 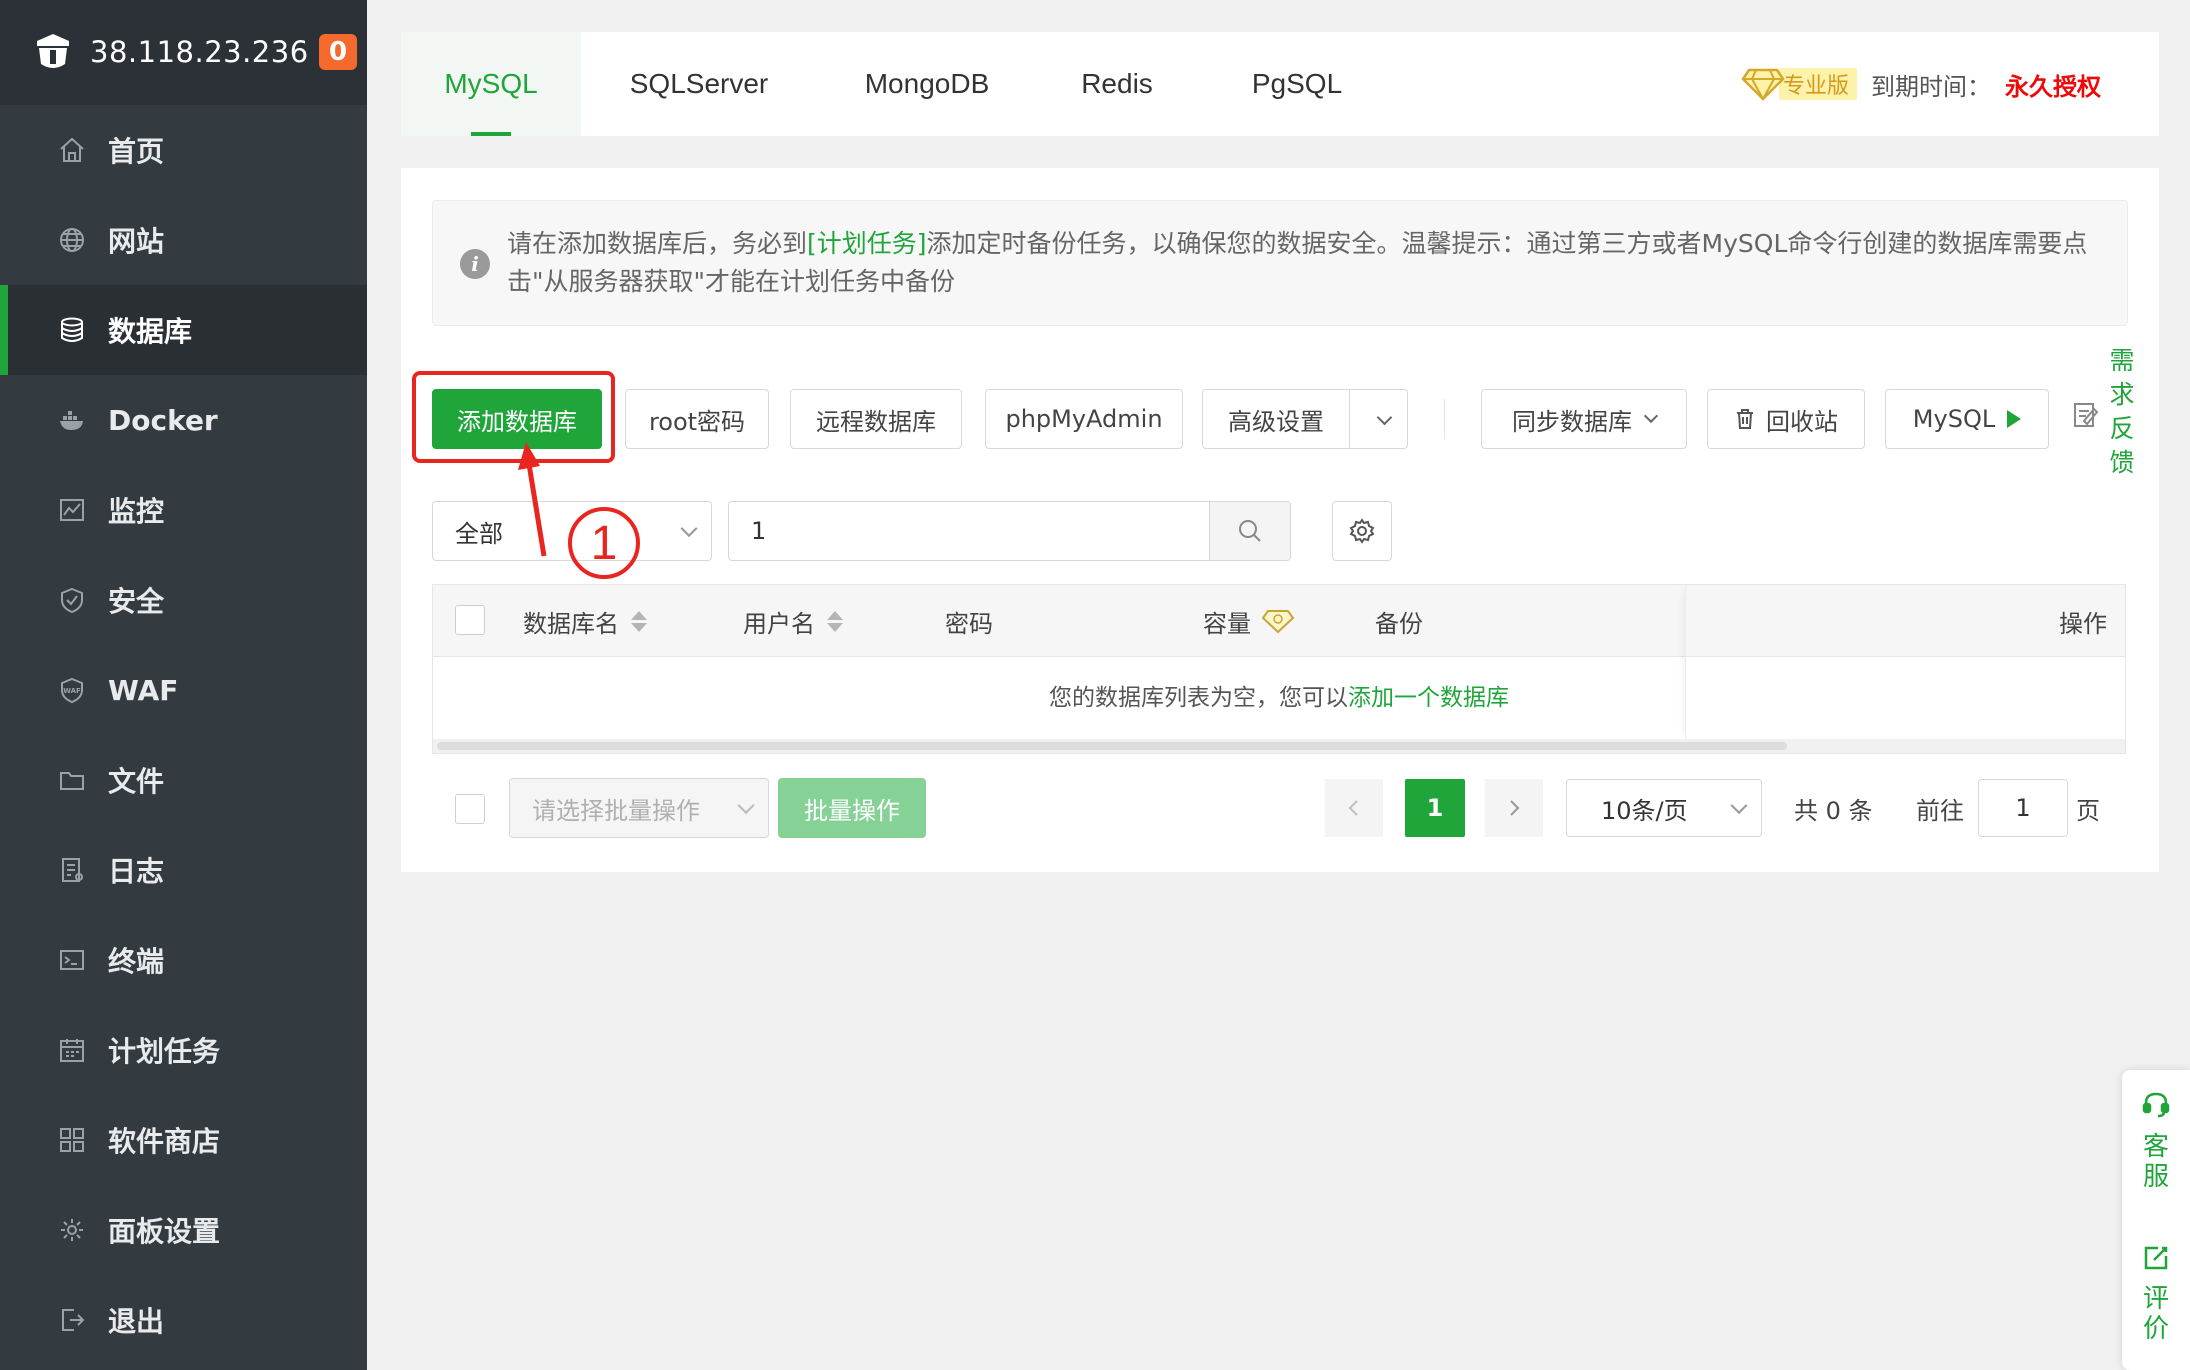 What do you see at coordinates (927, 84) in the screenshot?
I see `tab-mongodb: MongoDB` at bounding box center [927, 84].